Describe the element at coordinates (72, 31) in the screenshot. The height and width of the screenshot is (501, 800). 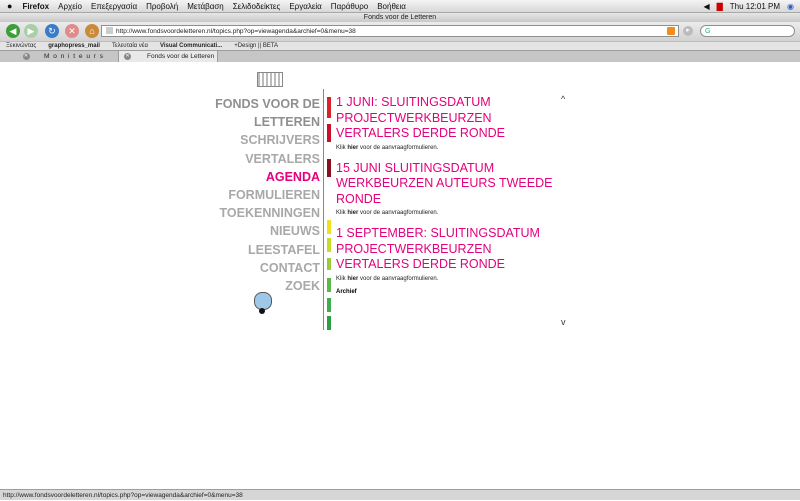
I see `stop-icon: ✕` at that location.